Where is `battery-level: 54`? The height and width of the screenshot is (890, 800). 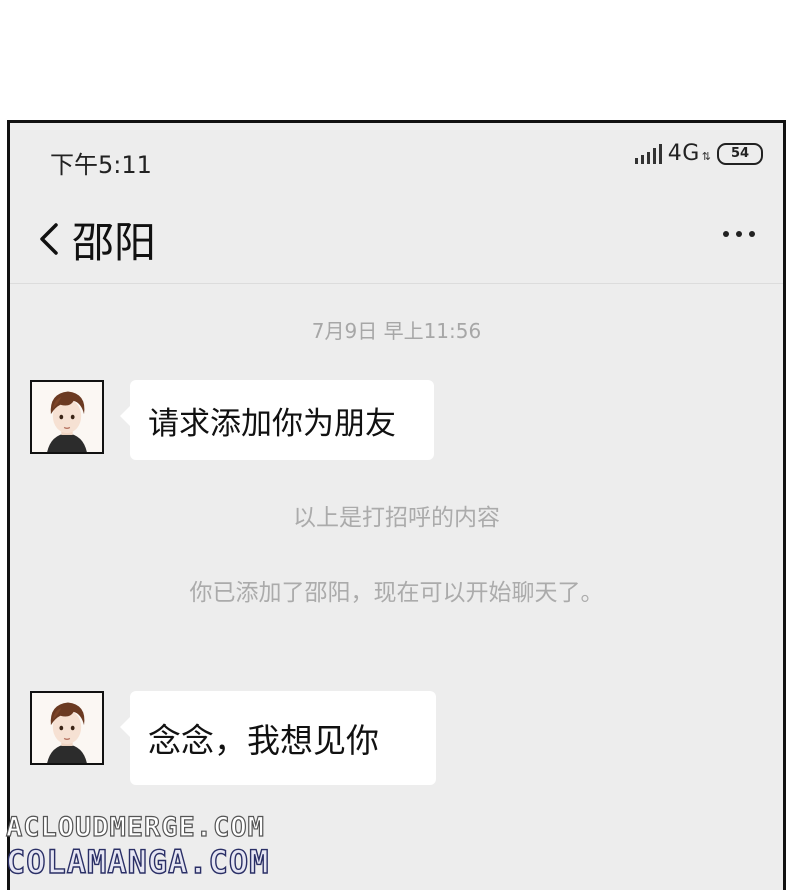
battery-level: 54 is located at coordinates (740, 153).